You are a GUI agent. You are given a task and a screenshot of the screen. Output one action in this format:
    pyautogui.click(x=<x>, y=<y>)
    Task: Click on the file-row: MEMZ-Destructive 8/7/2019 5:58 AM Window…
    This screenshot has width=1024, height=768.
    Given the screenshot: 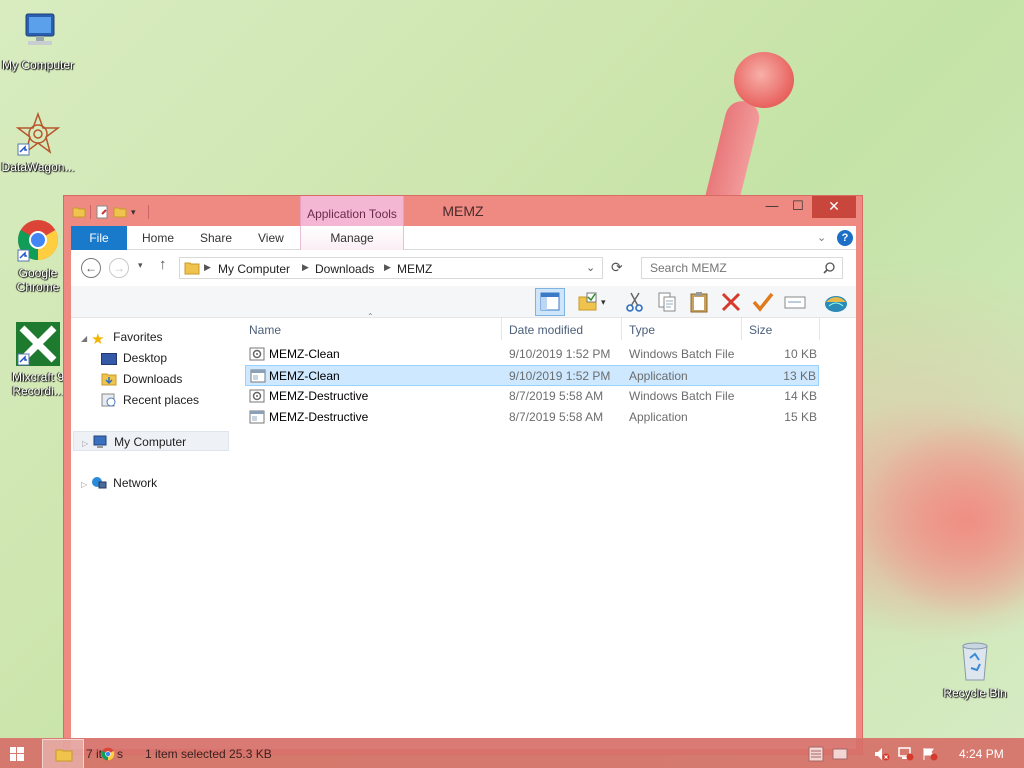 What is the action you would take?
    pyautogui.click(x=532, y=396)
    